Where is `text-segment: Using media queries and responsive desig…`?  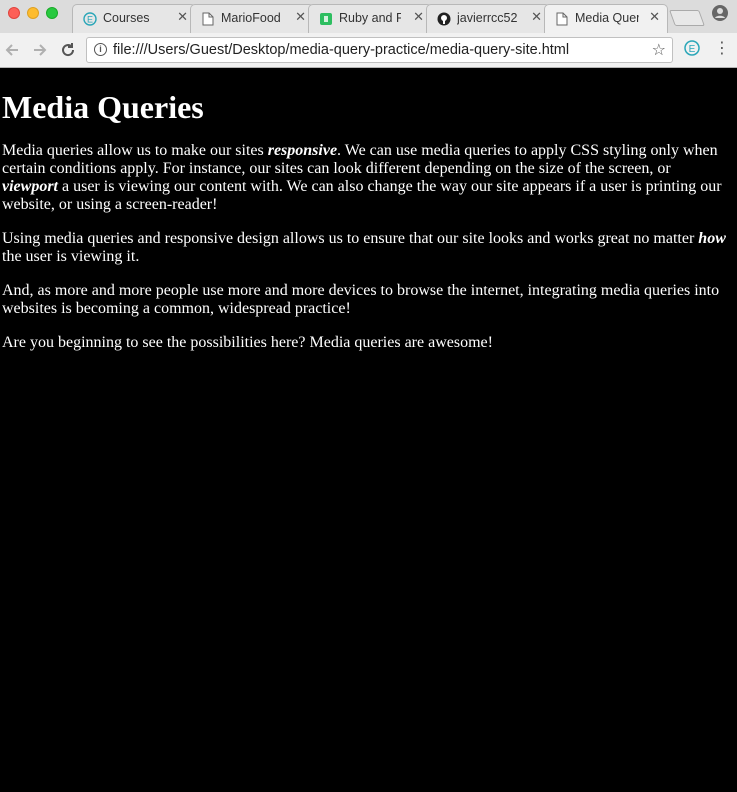 text-segment: Using media queries and responsive desig… is located at coordinates (350, 238).